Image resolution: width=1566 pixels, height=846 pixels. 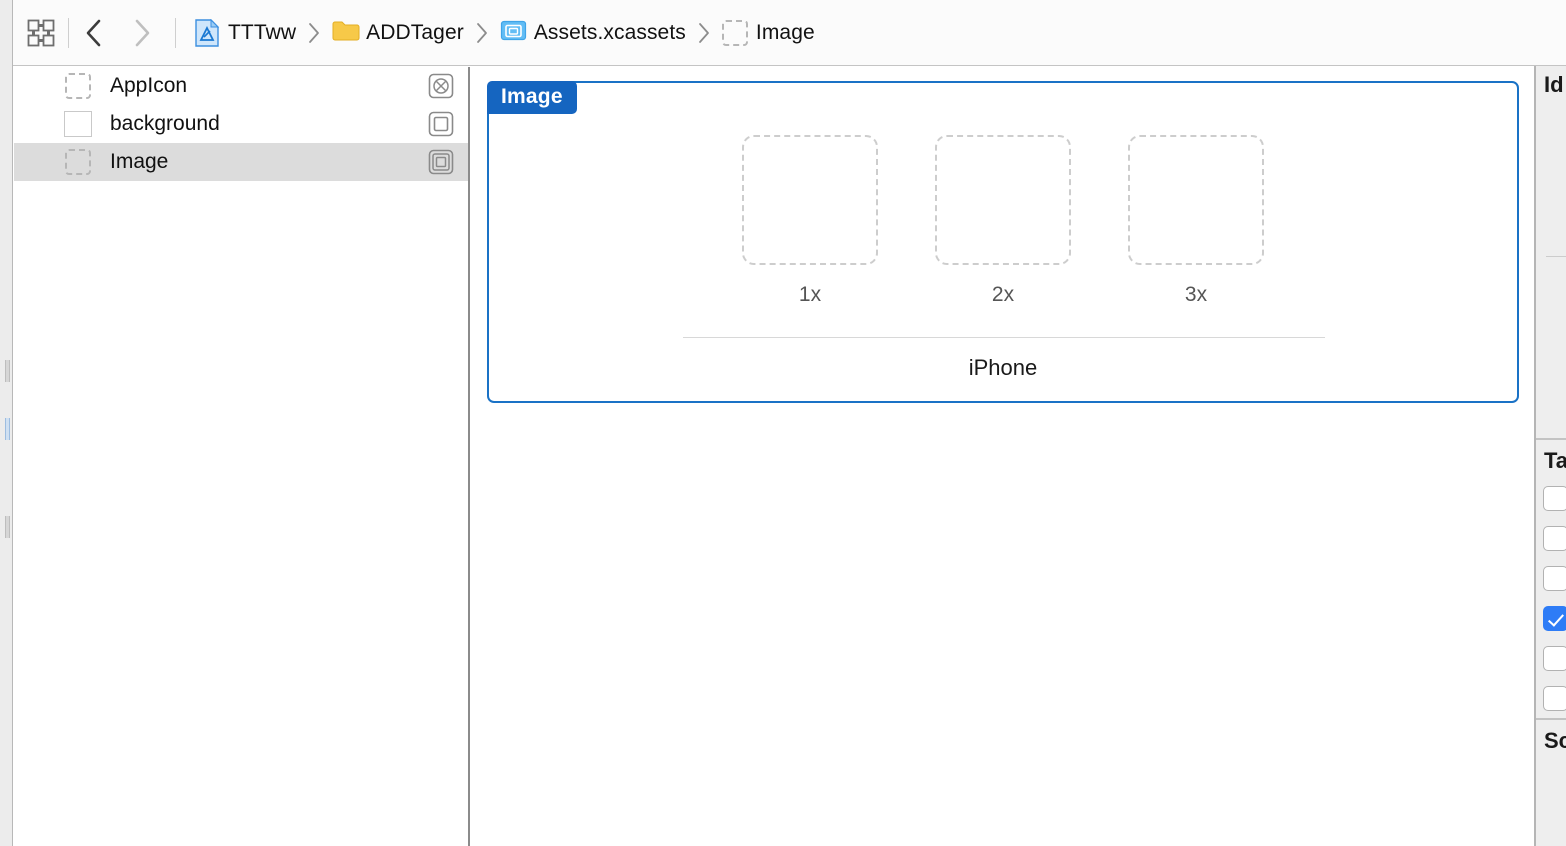 I want to click on canvas-separator, so click(x=1004, y=337).